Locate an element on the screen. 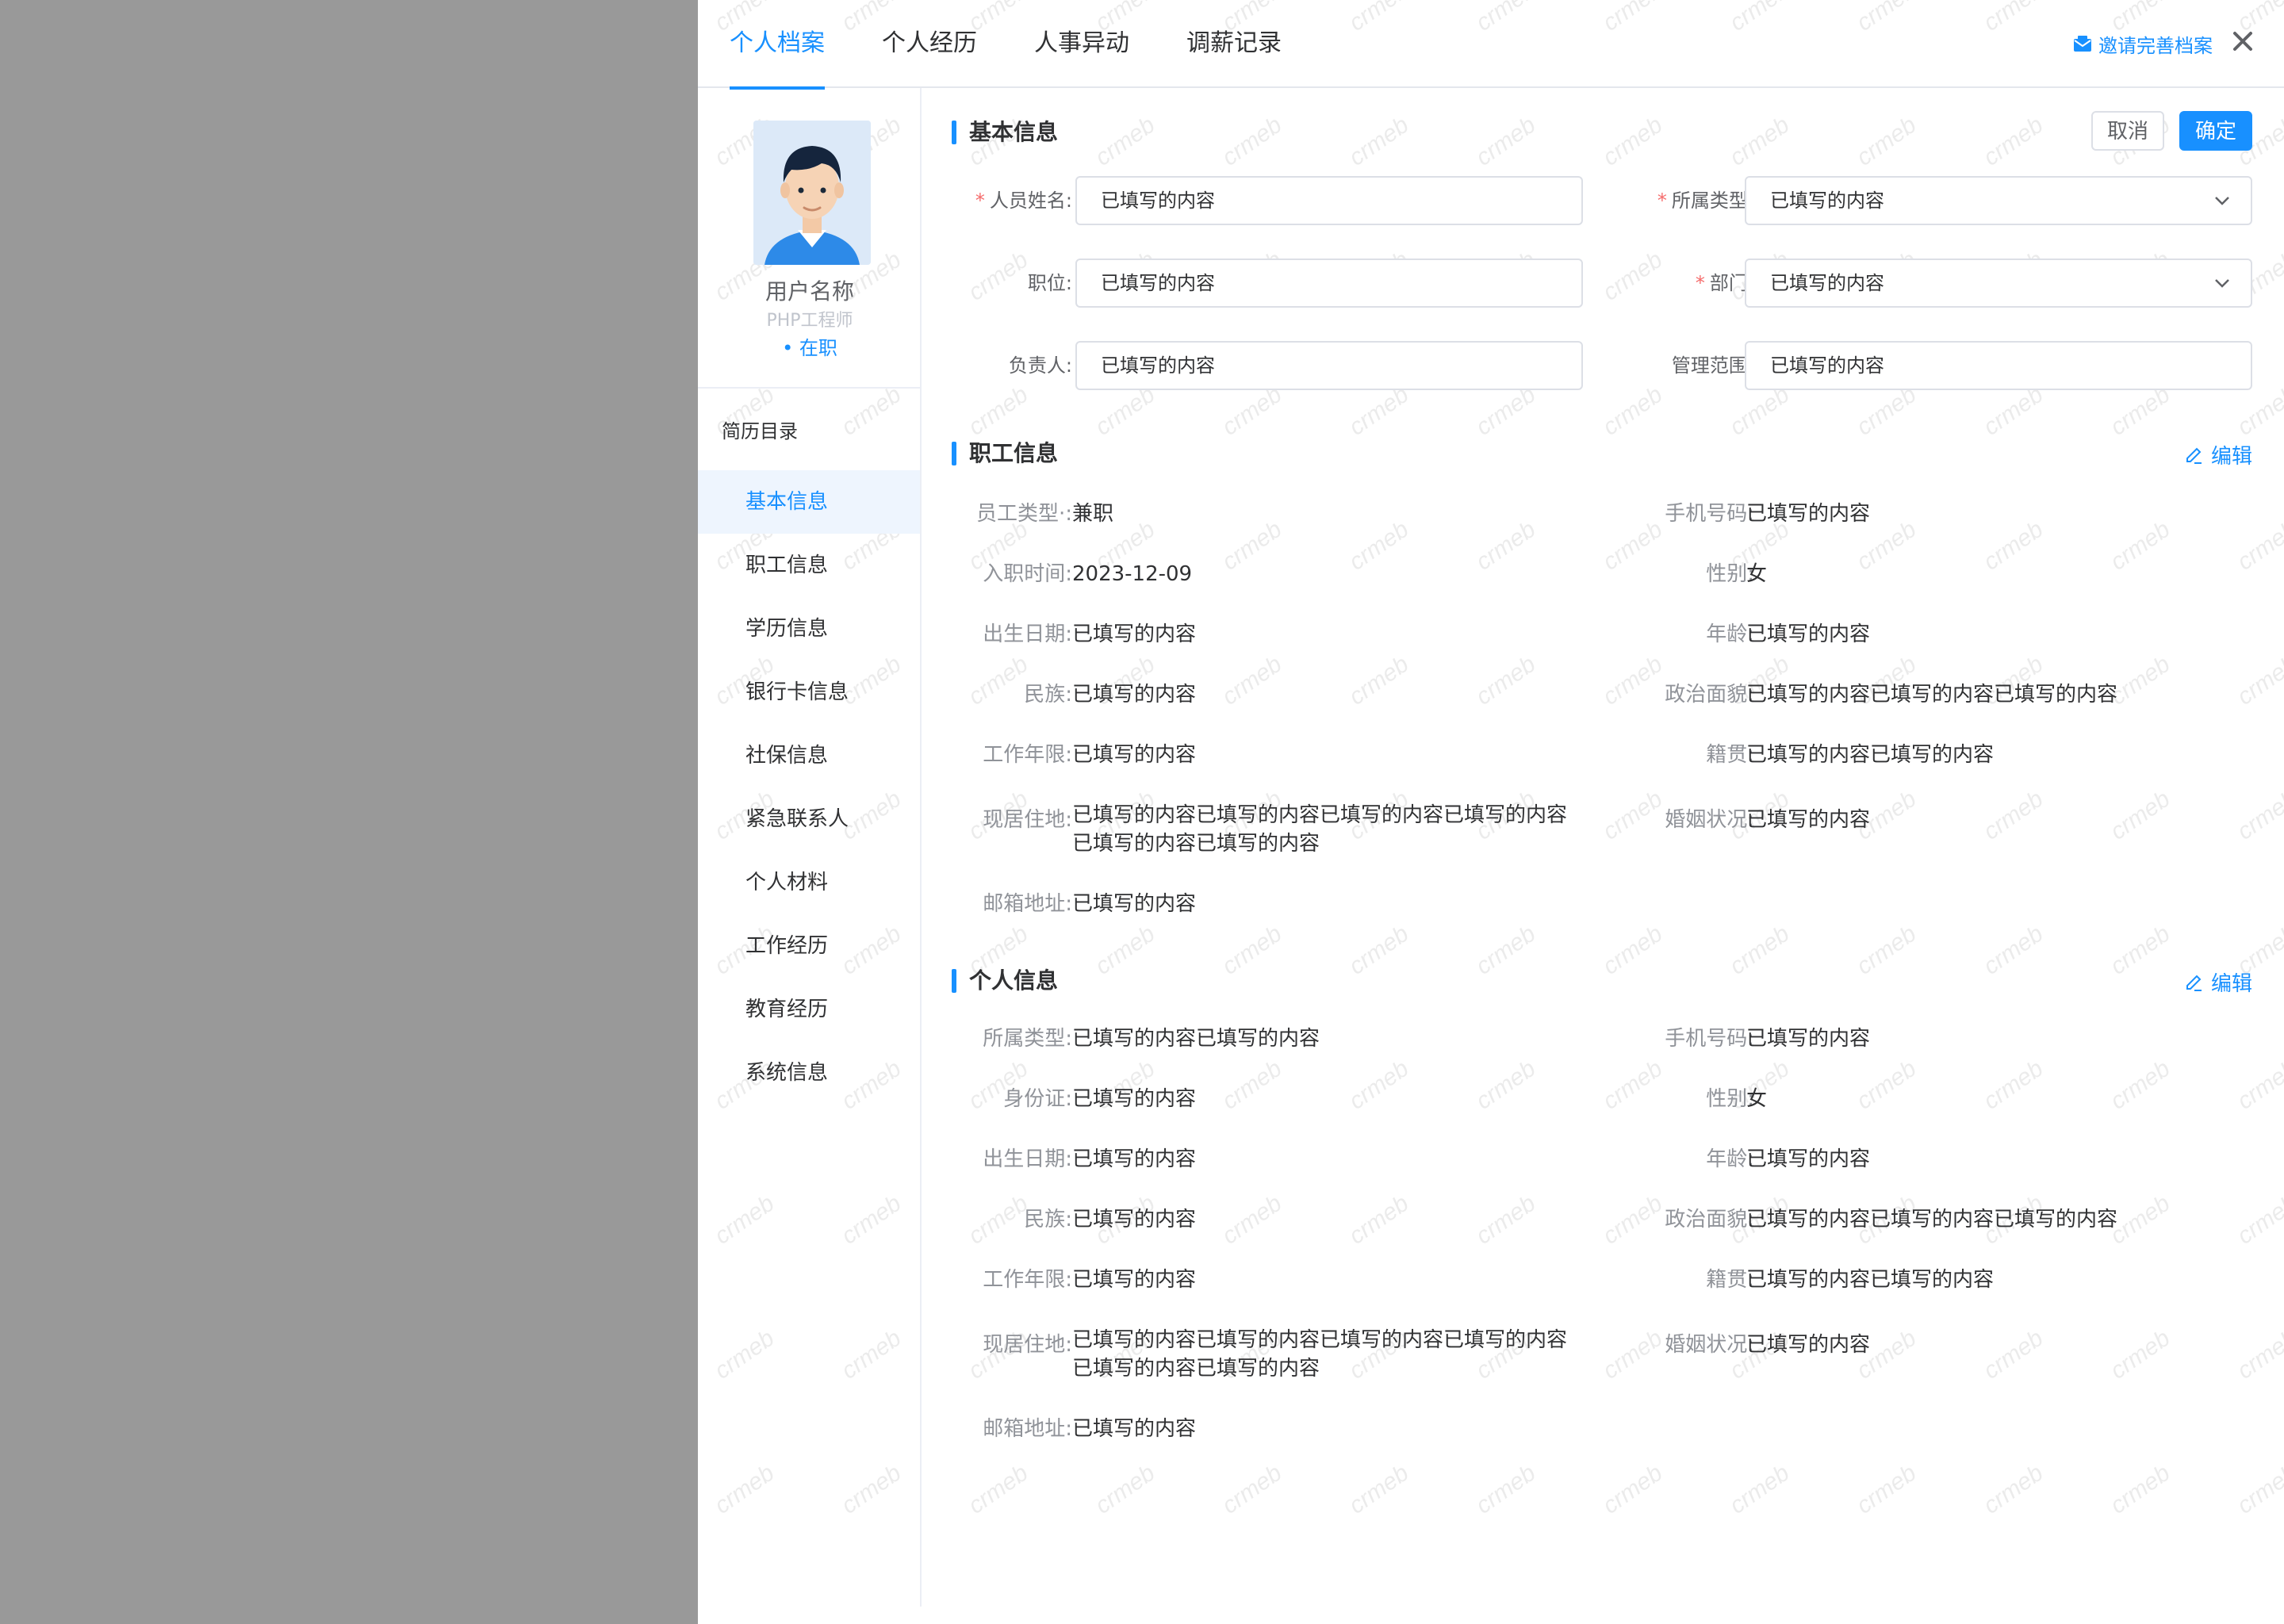  scope-input: 已填写的内容 is located at coordinates (1998, 365).